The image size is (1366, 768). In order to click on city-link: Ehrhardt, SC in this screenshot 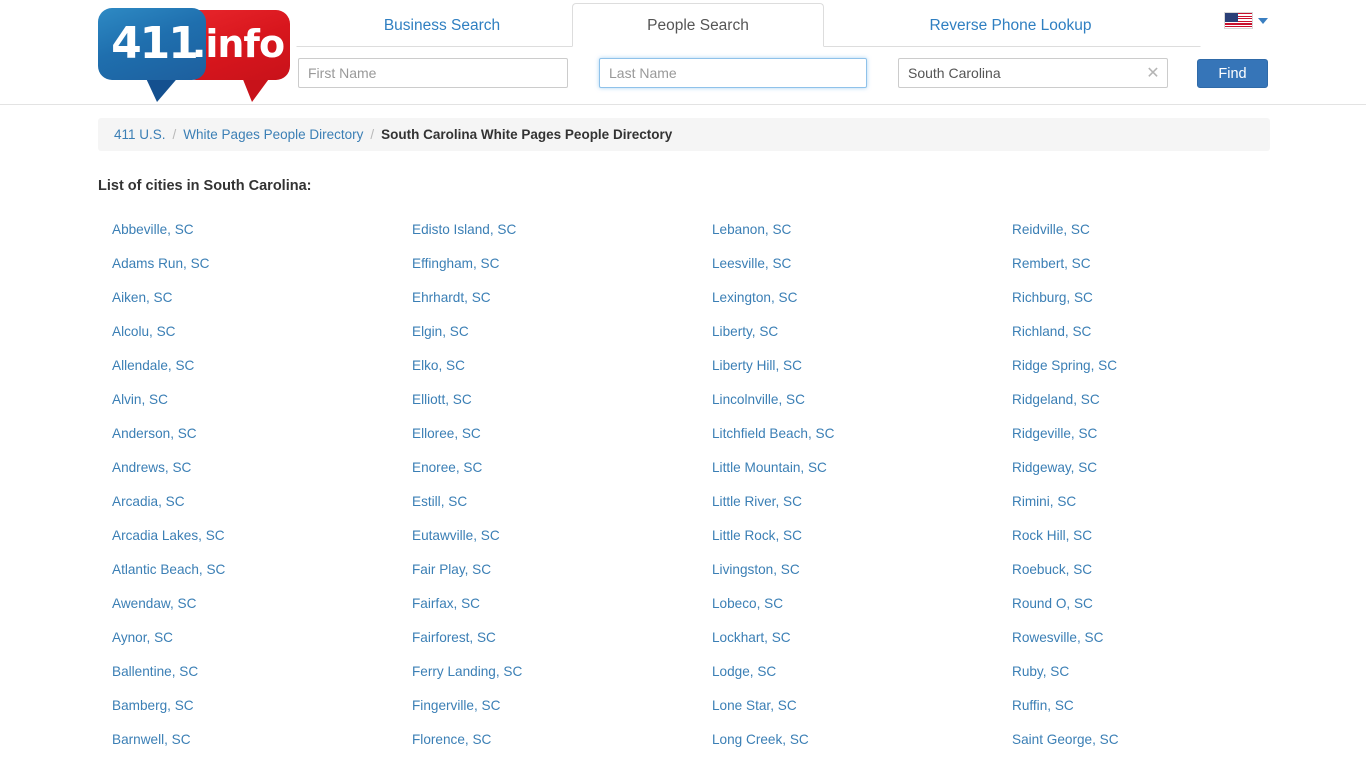, I will do `click(562, 305)`.